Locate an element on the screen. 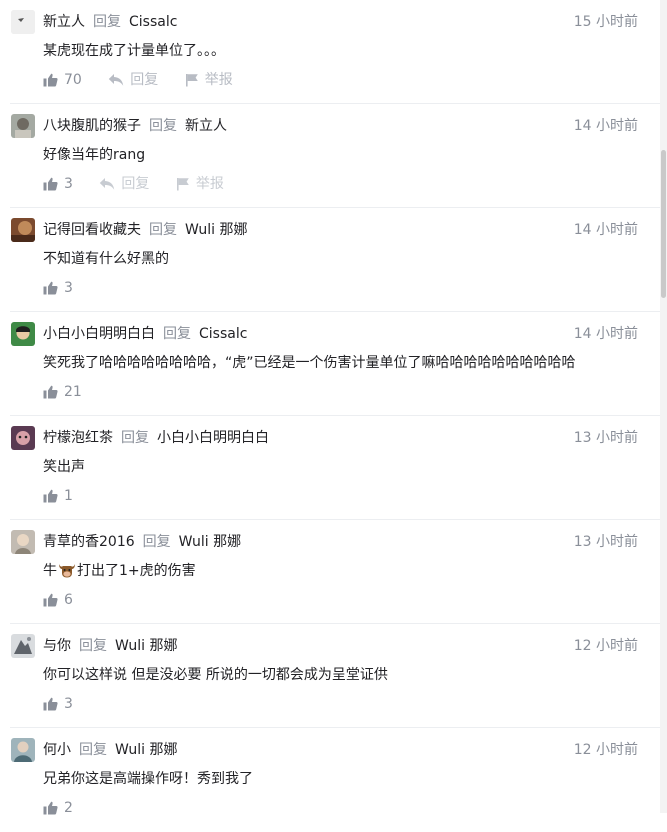 This screenshot has width=667, height=832. username: 小白小白明明白白 is located at coordinates (99, 334).